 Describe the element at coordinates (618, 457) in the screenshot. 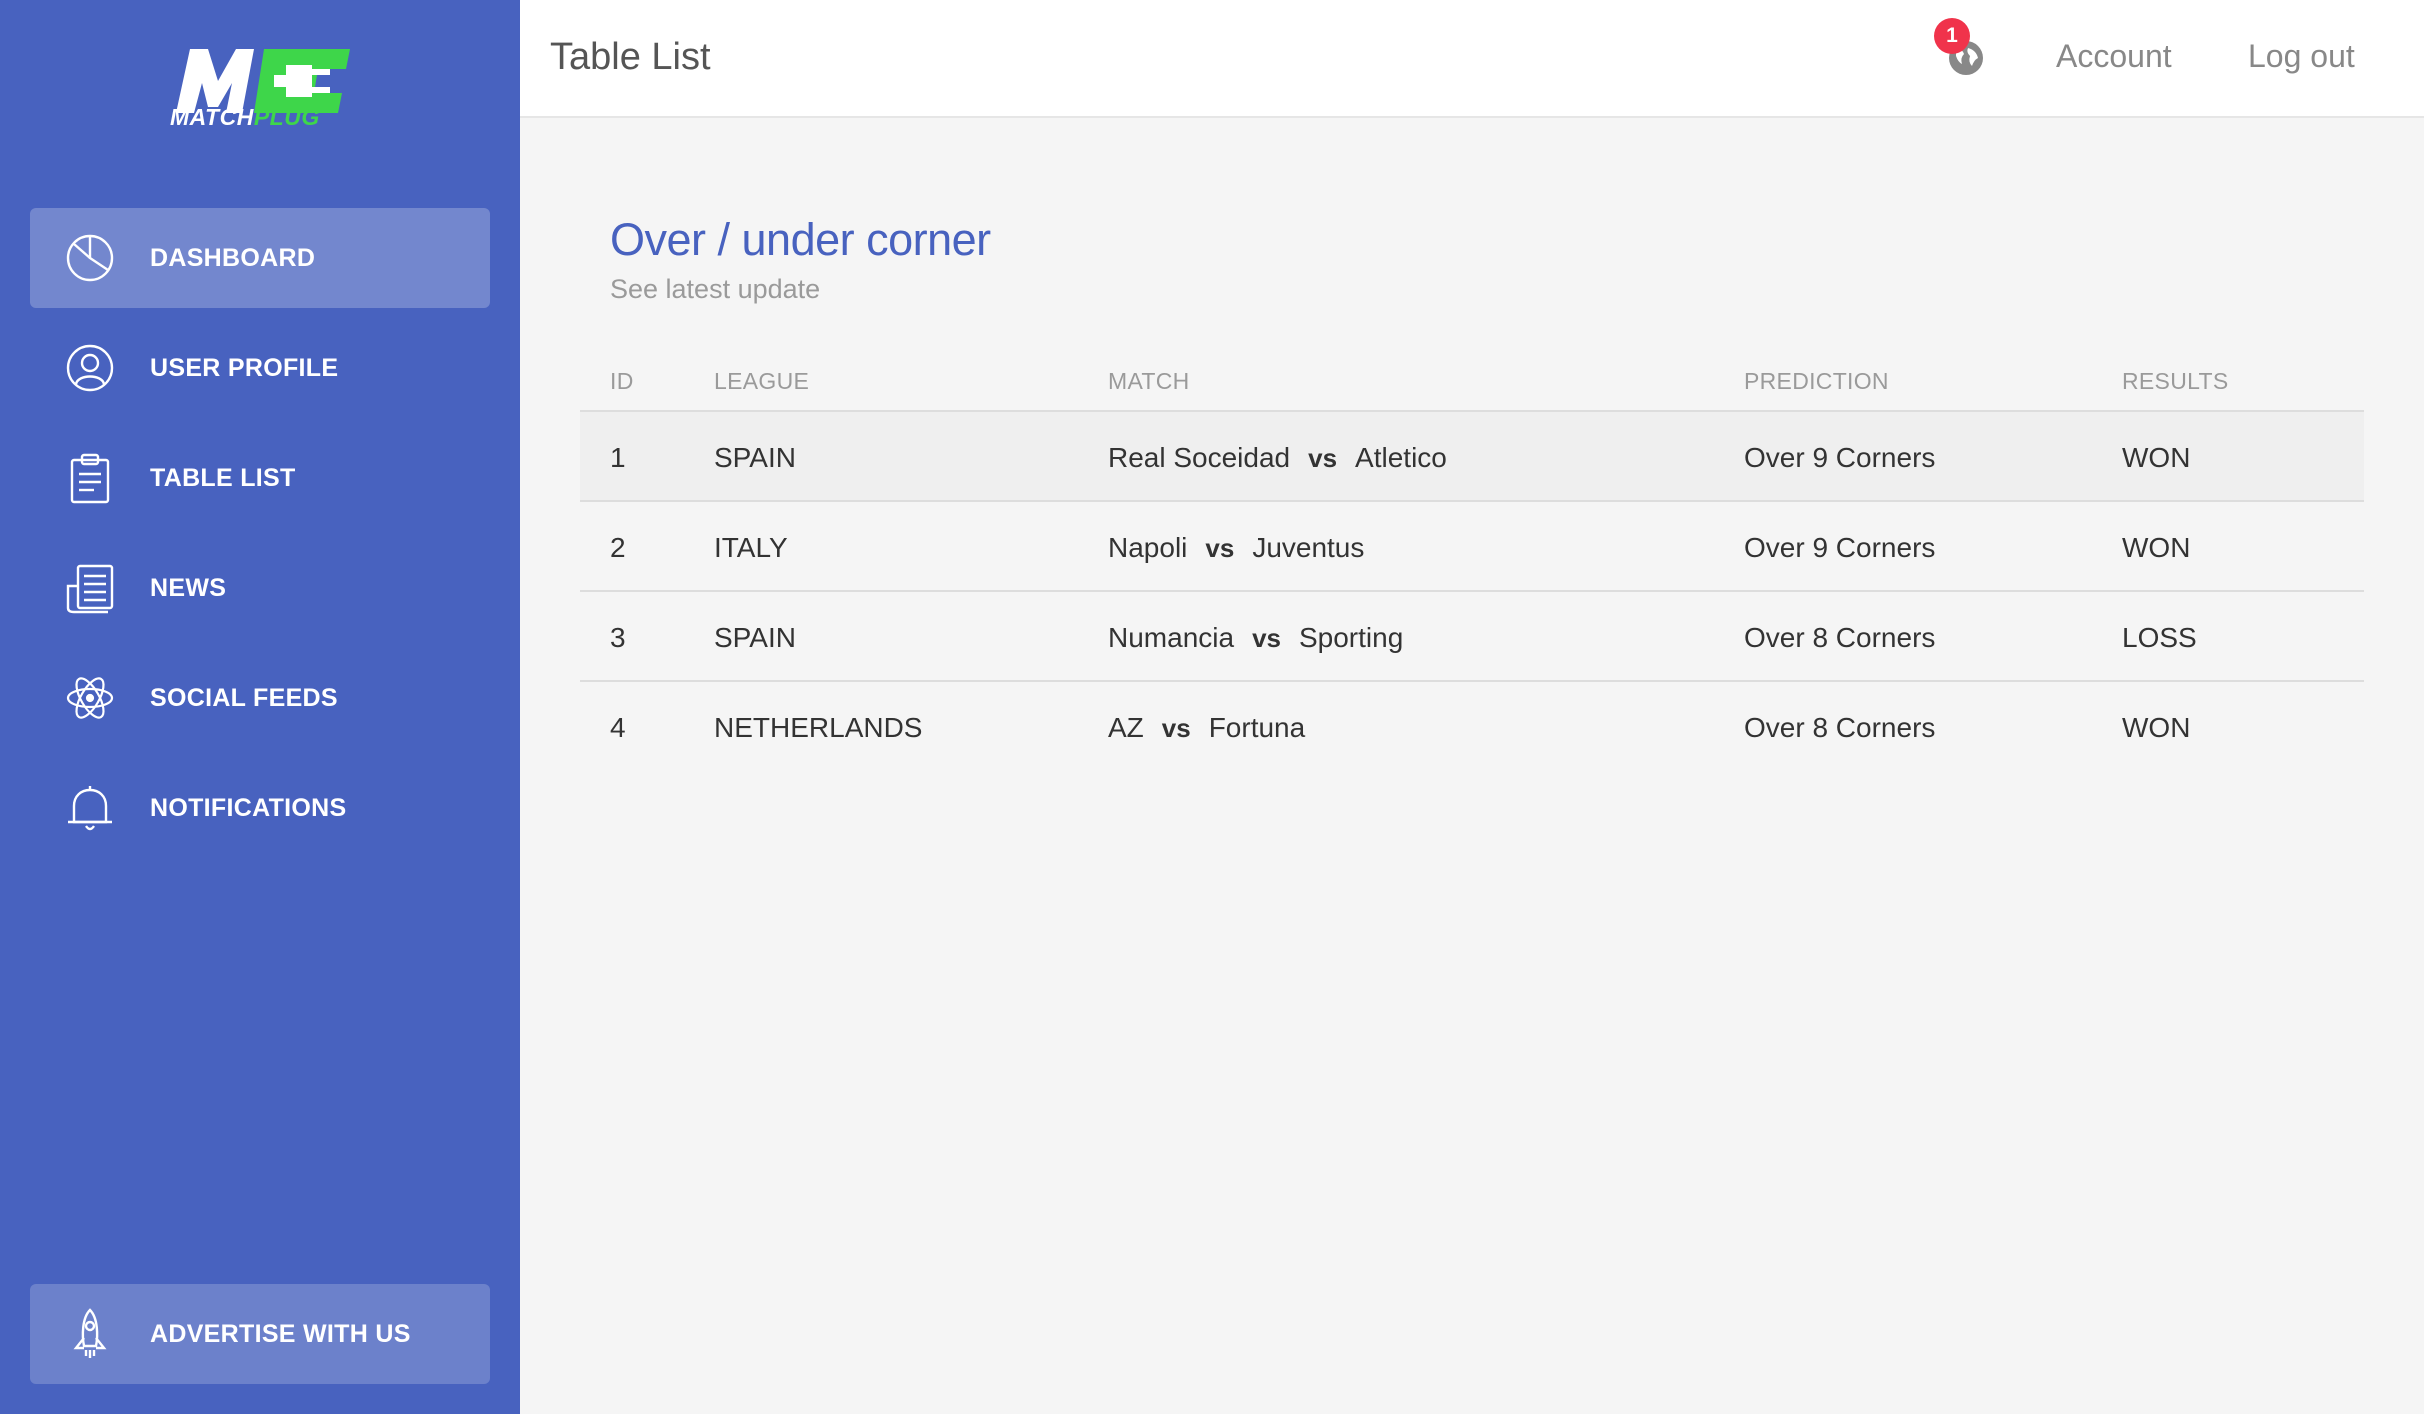

I see `cell-id: 1` at that location.